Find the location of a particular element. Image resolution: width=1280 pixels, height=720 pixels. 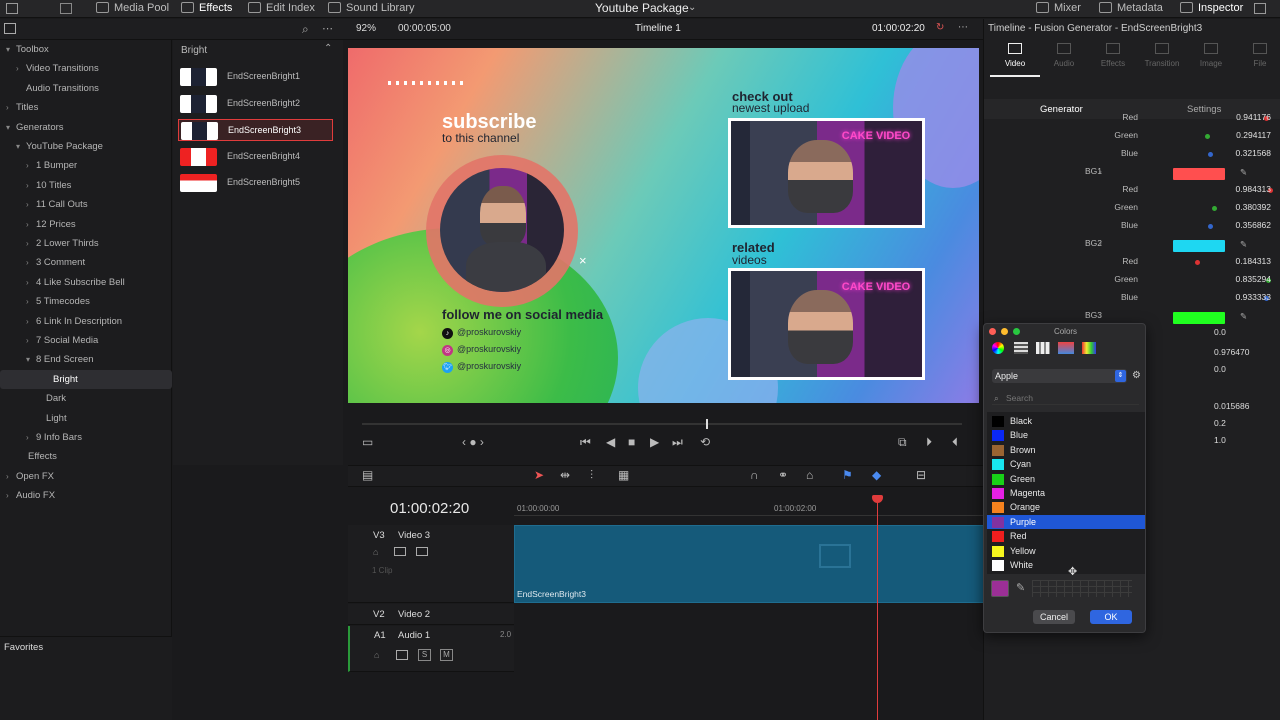

inspector-tab-file: File is located at coordinates (1257, 55).